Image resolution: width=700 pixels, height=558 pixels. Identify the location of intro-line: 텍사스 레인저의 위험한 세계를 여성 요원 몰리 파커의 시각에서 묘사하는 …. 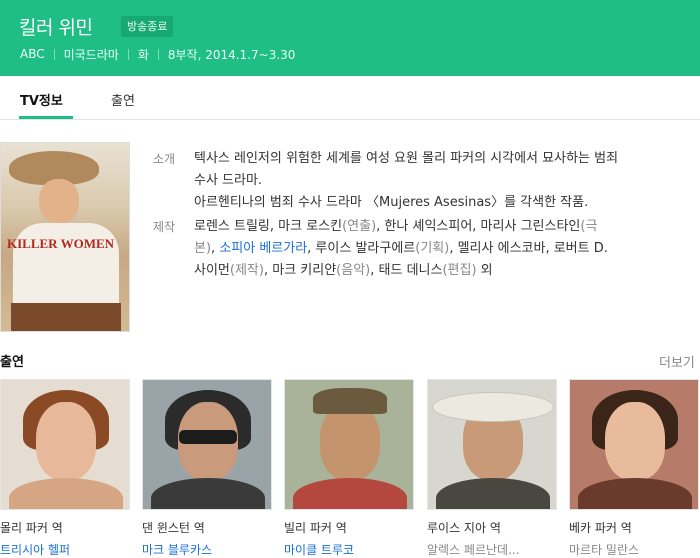
(406, 158).